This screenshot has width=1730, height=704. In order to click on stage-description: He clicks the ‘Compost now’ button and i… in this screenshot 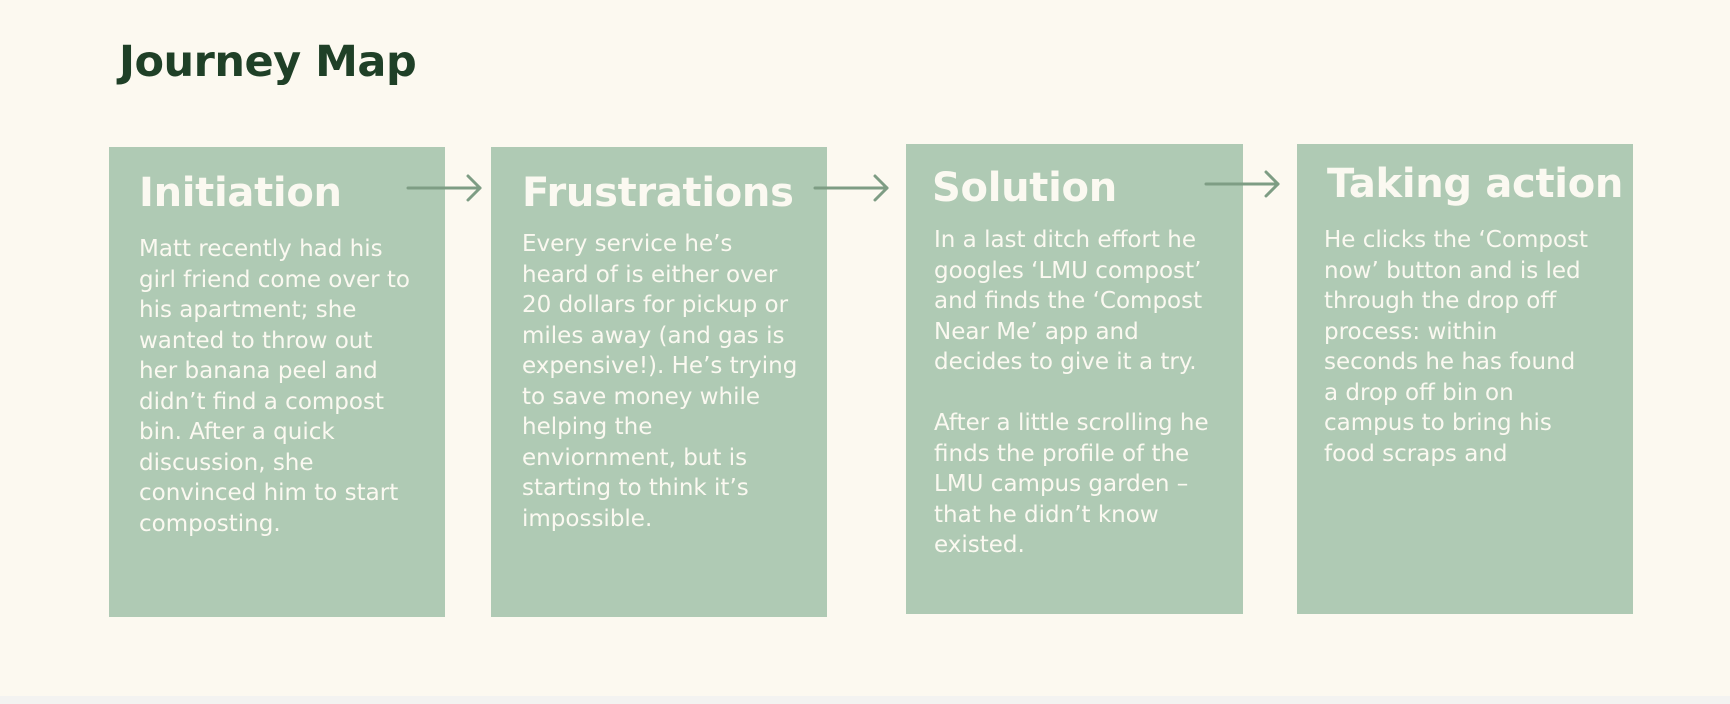, I will do `click(1456, 347)`.